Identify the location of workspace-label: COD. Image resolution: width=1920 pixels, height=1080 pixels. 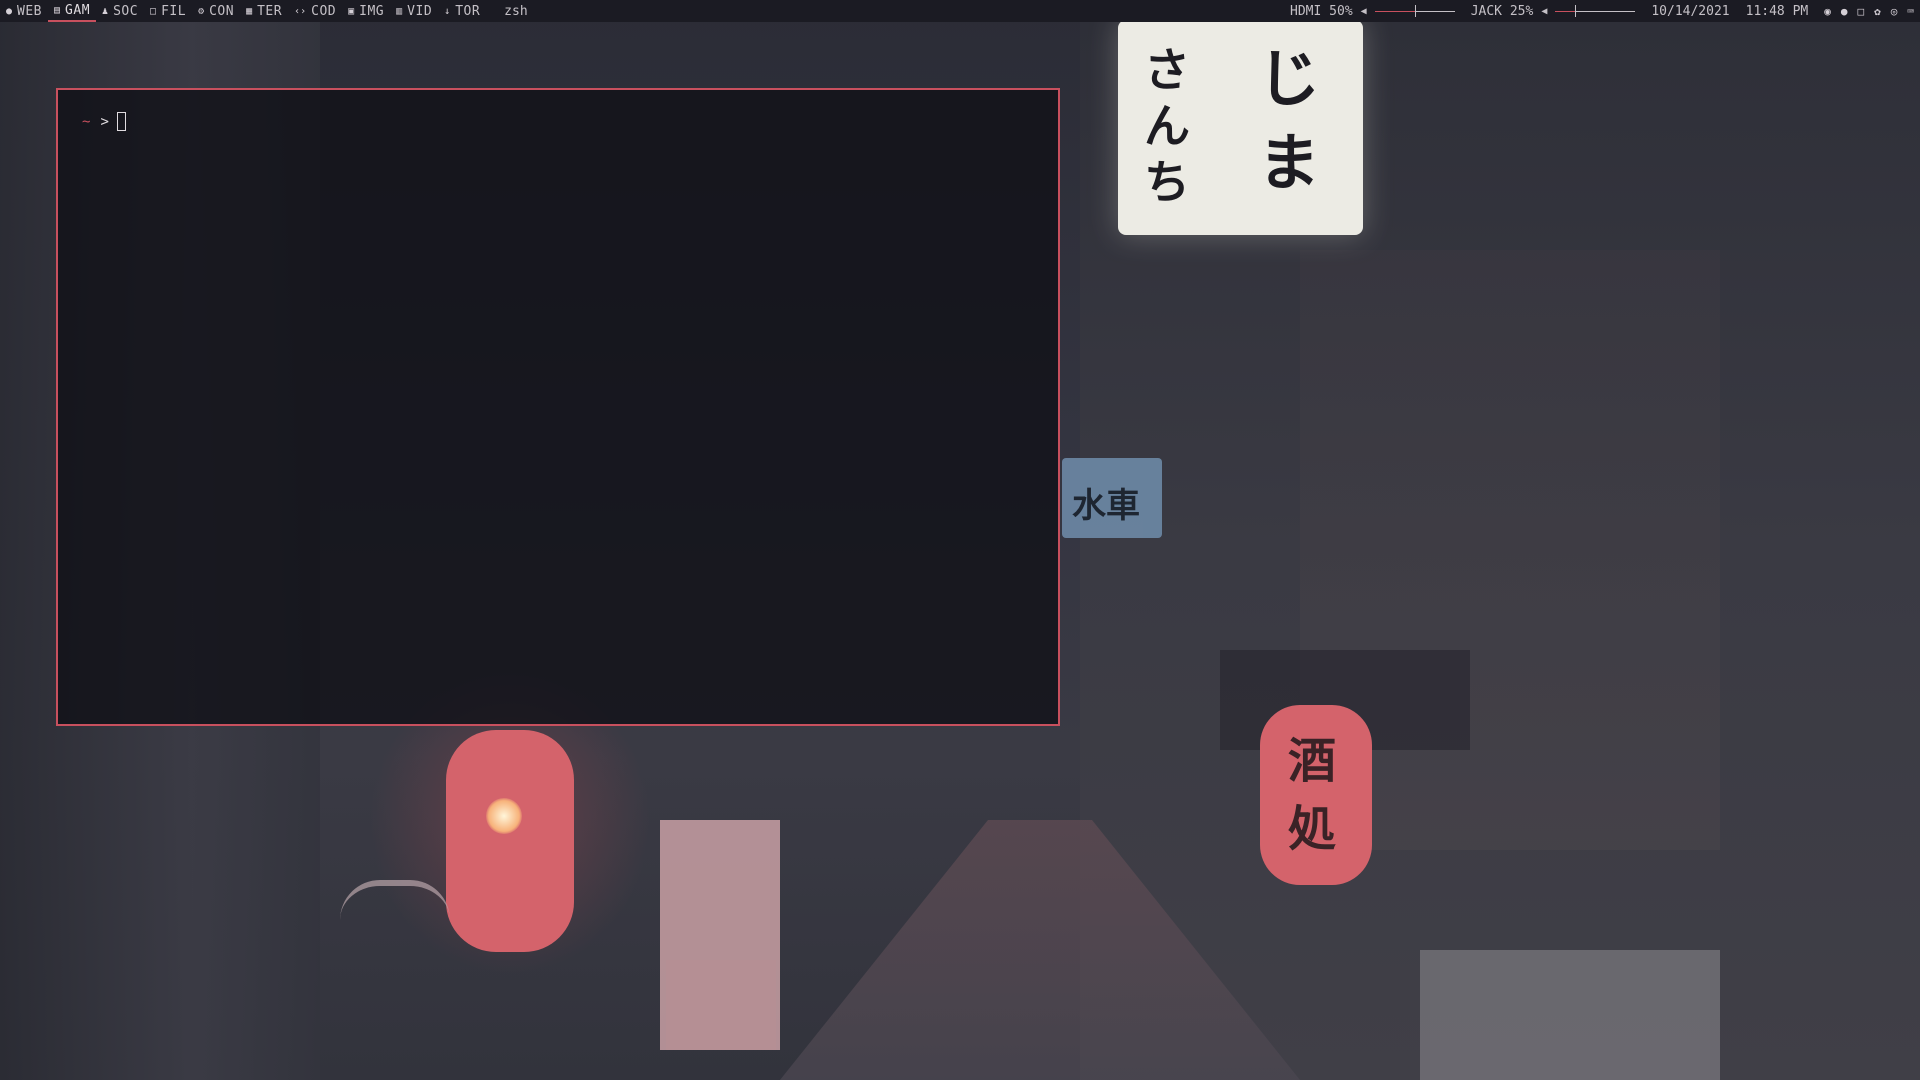
(324, 11).